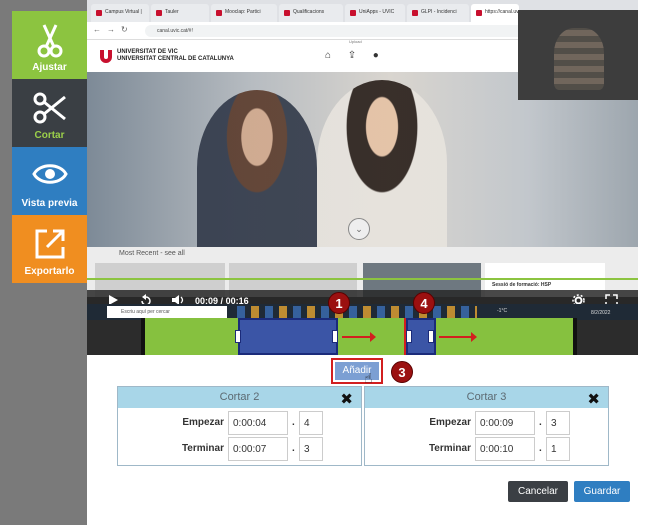 This screenshot has height=525, width=648. I want to click on end-row: Terminar 0:00:07 . 3, so click(239, 449).